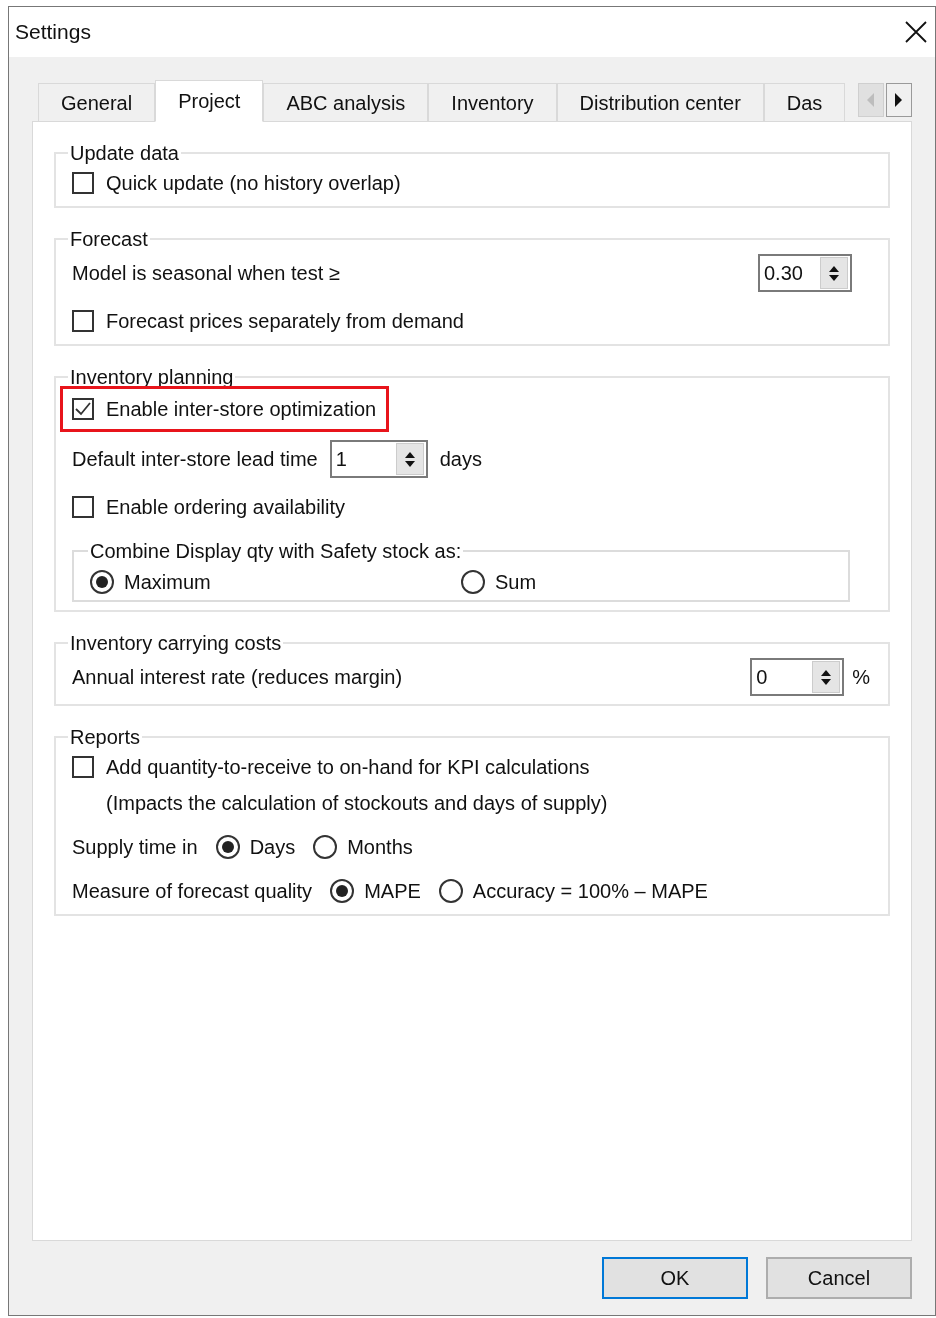 The width and height of the screenshot is (936, 1318). I want to click on field-label: Default inter-store lead time, so click(195, 459).